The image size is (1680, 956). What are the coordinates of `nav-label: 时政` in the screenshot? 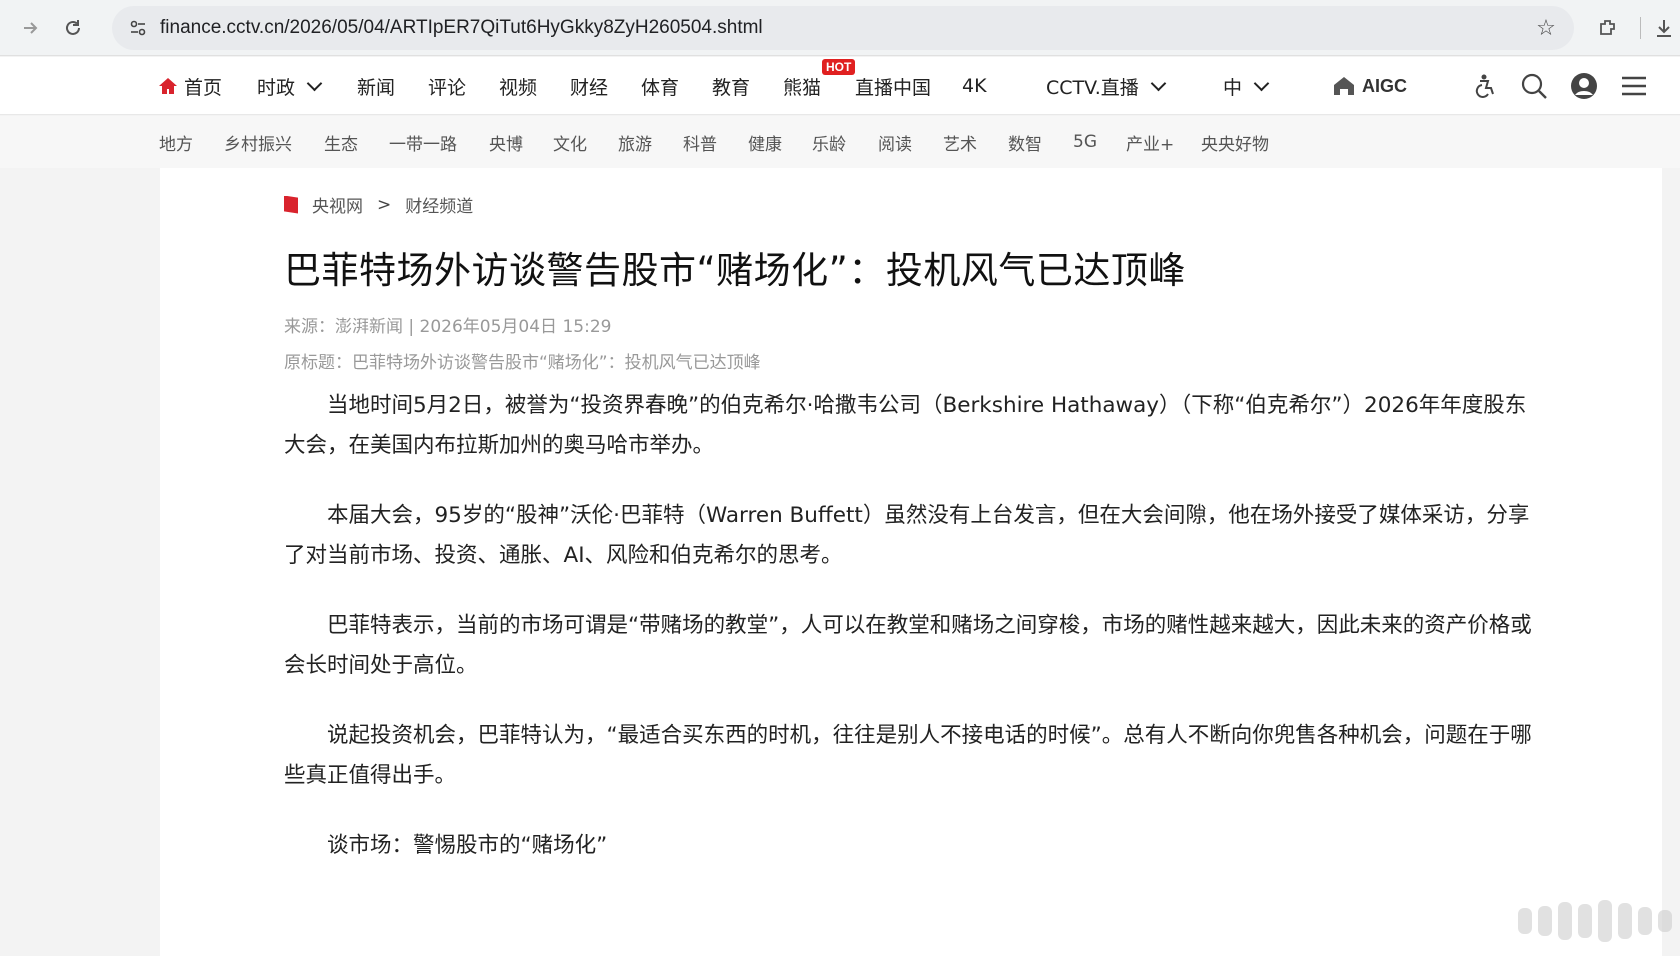 It's located at (276, 87).